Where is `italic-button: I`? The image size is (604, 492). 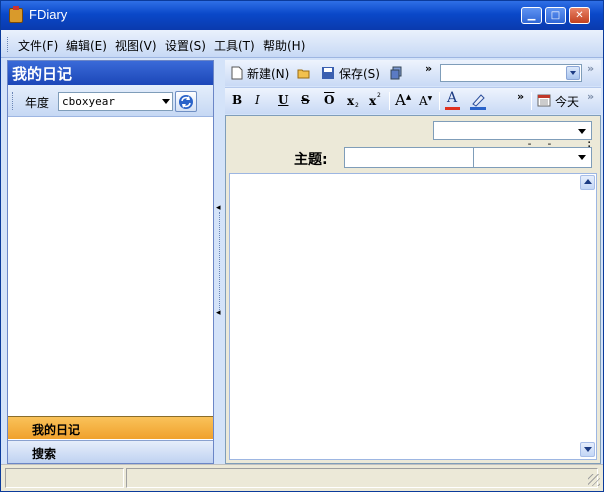 italic-button: I is located at coordinates (257, 100).